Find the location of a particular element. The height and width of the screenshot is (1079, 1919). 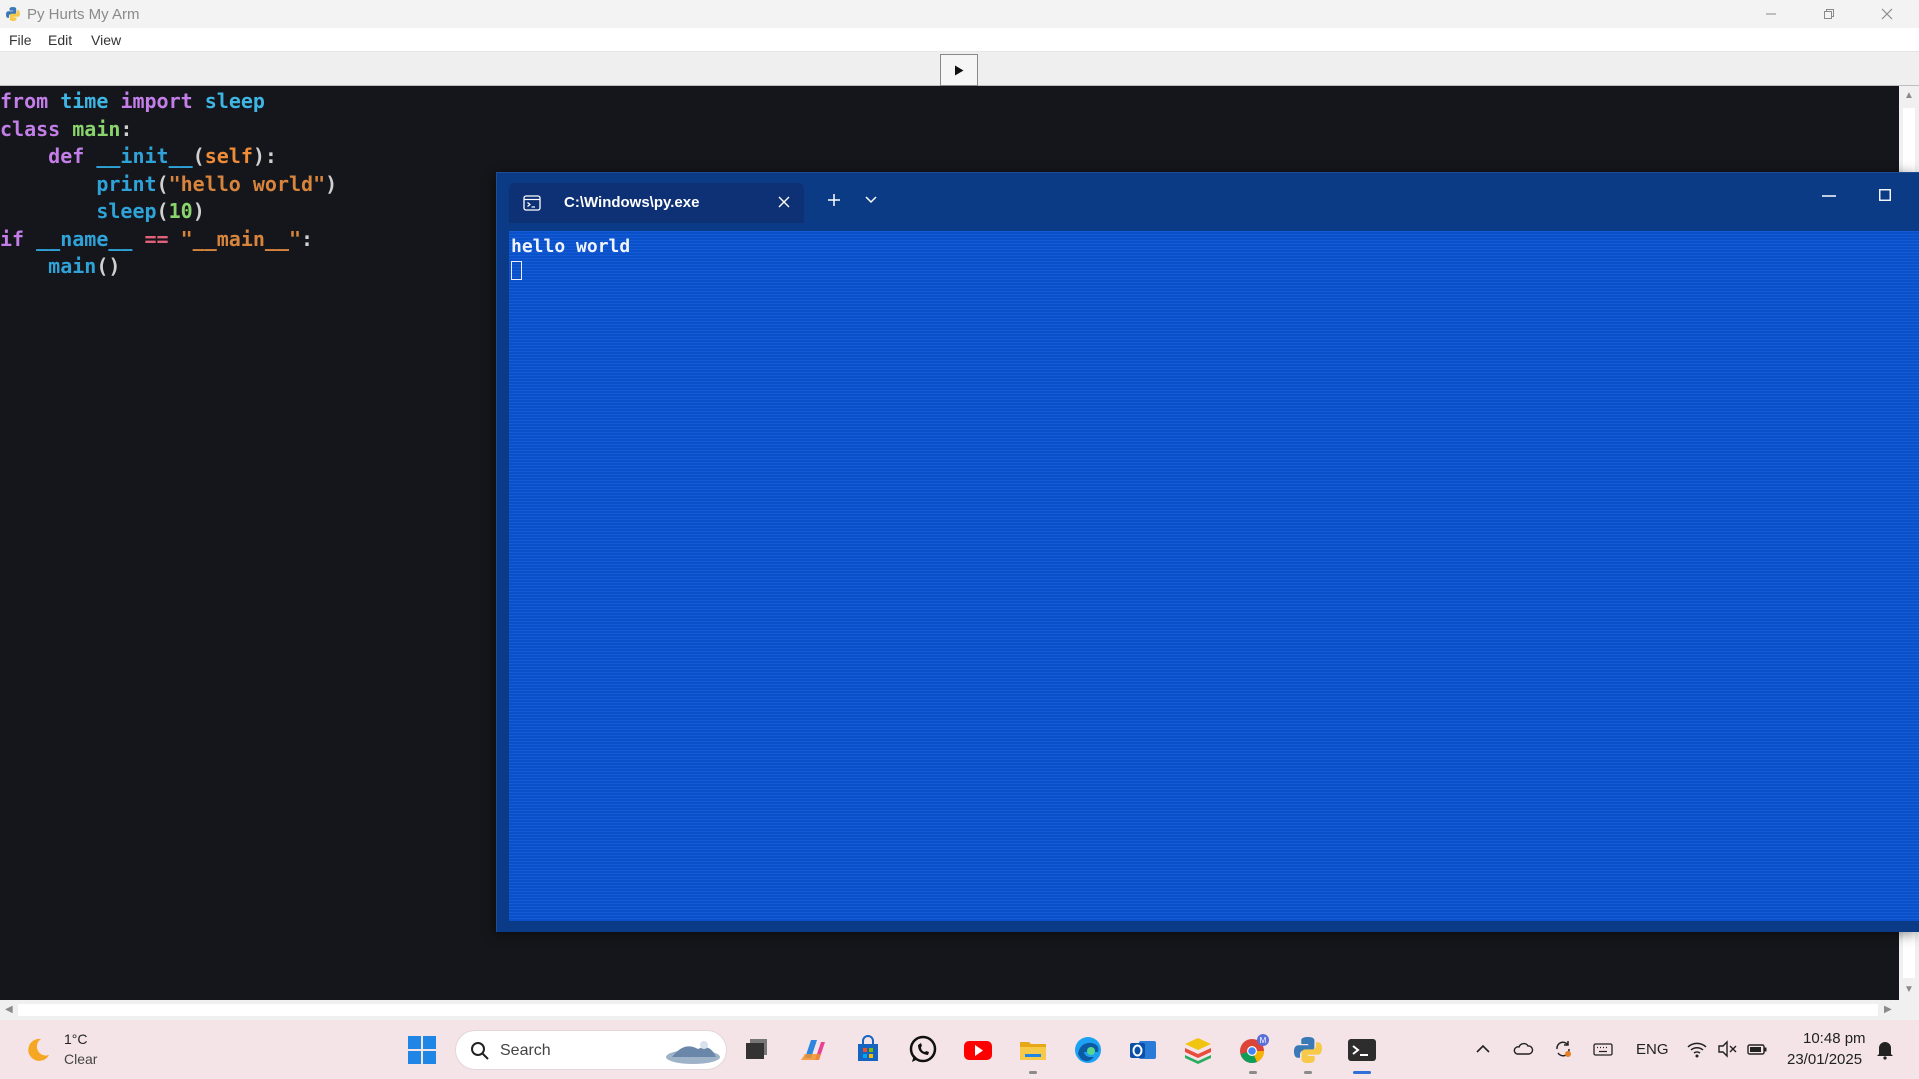

chrome-running-indicator is located at coordinates (1253, 1072).